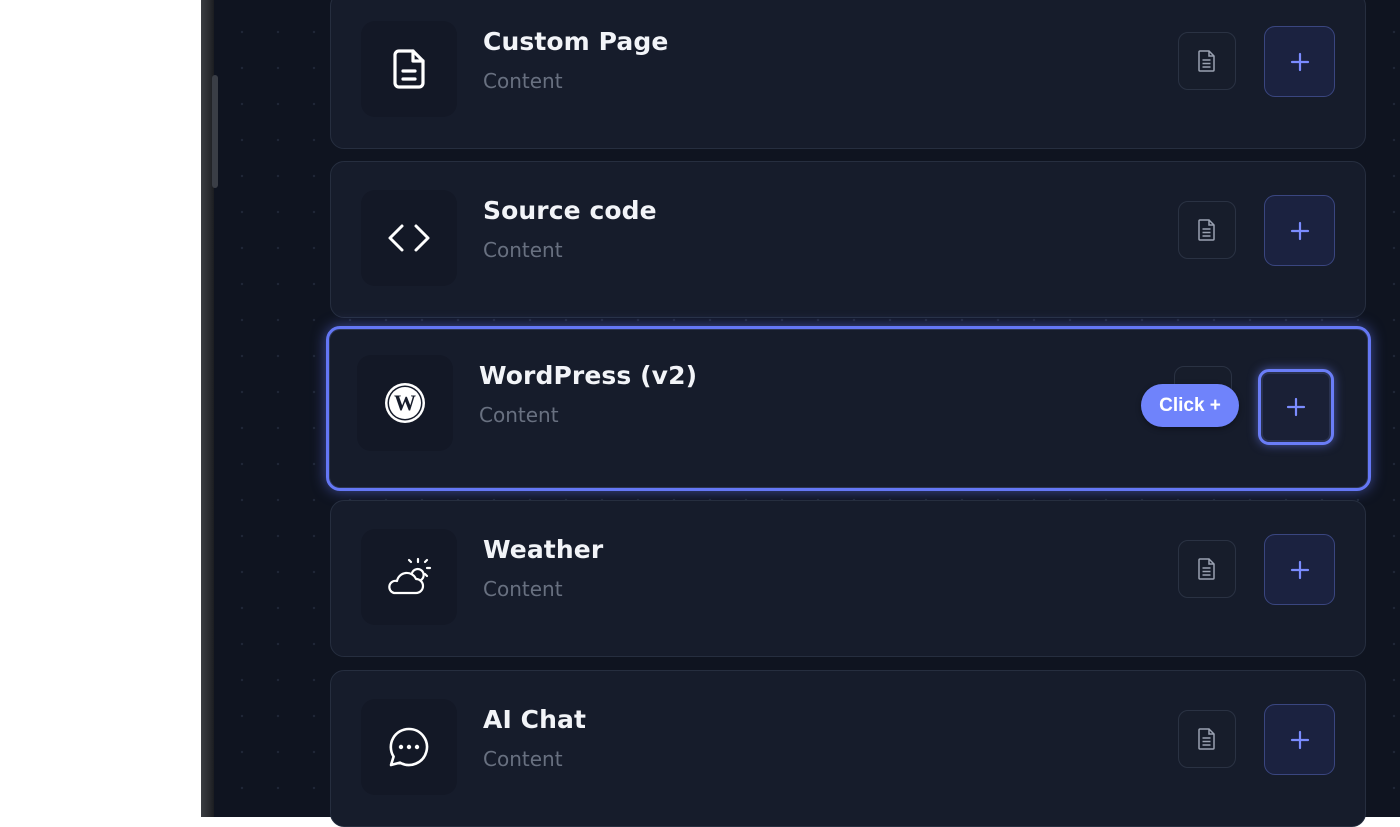 The image size is (1400, 827). Describe the element at coordinates (100, 408) in the screenshot. I see `outside-area` at that location.